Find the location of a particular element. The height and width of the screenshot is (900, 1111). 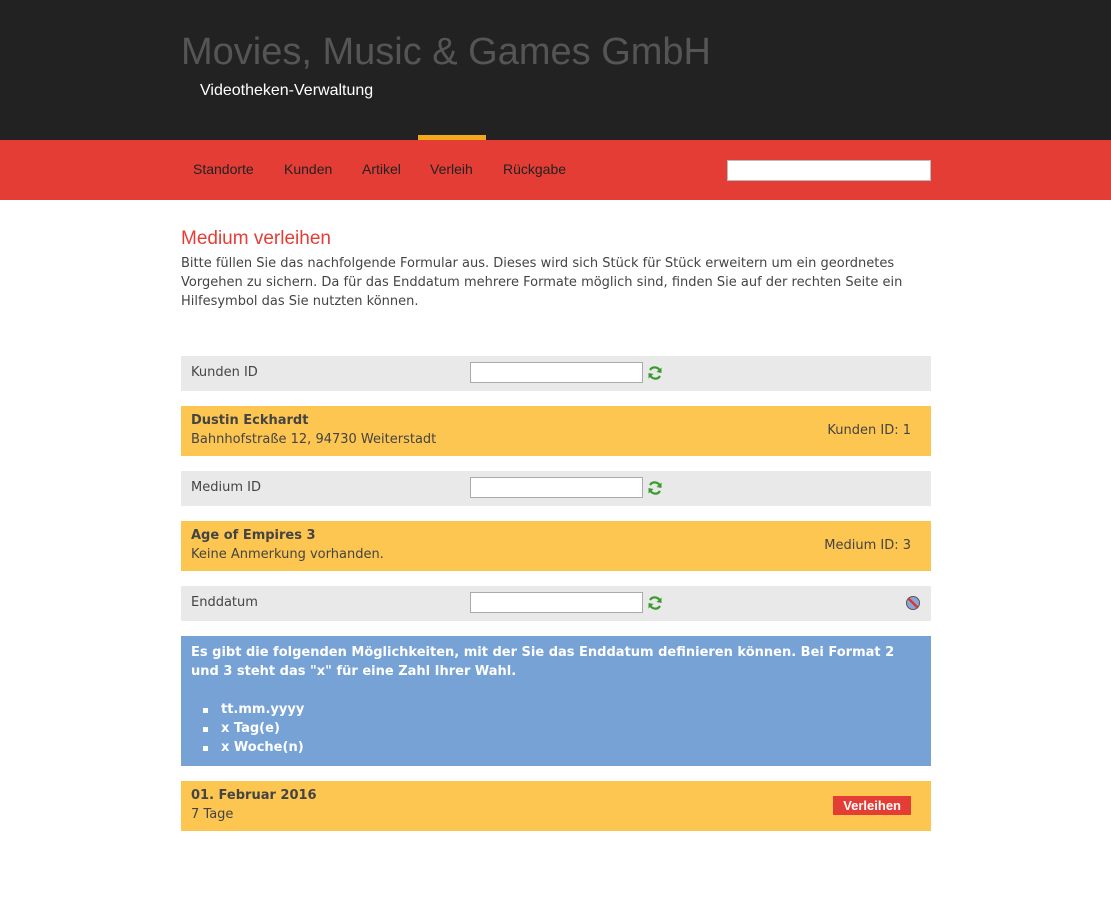

nav-item-rueckgabe: Rückgabe is located at coordinates (534, 169).